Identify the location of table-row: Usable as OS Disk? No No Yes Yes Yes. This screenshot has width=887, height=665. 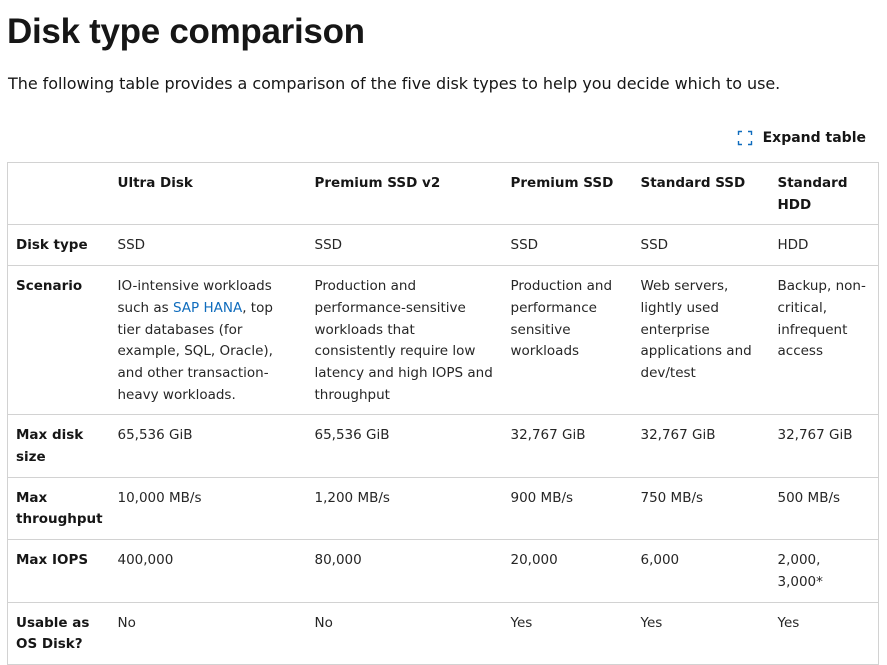
(443, 633).